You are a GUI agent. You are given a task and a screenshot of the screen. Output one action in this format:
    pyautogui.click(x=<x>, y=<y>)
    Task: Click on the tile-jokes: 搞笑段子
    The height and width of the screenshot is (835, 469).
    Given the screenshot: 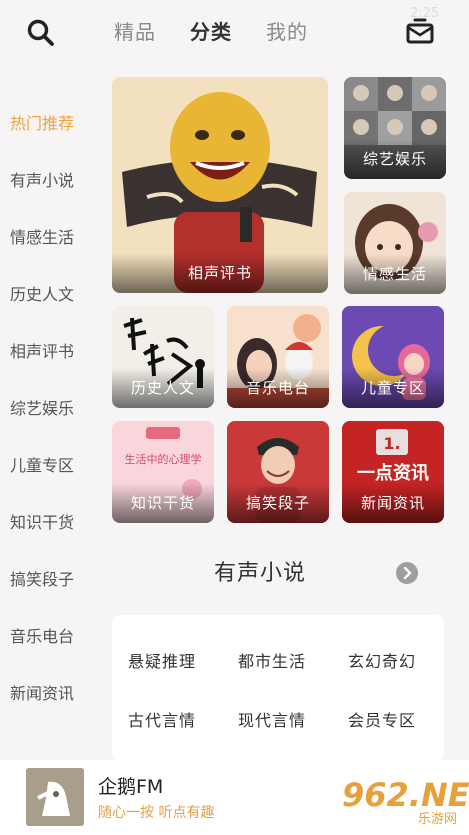 What is the action you would take?
    pyautogui.click(x=278, y=472)
    